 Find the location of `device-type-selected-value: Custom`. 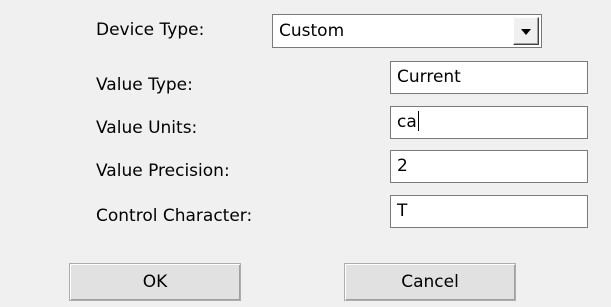

device-type-selected-value: Custom is located at coordinates (312, 31).